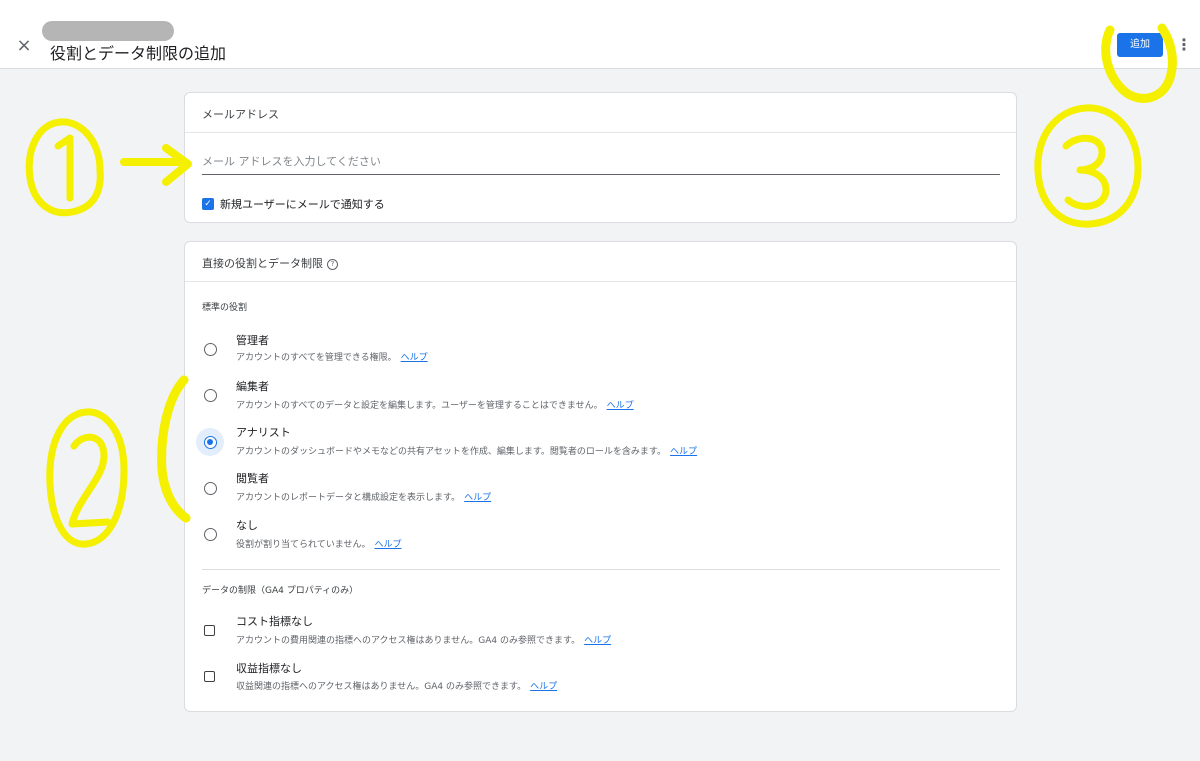 Image resolution: width=1200 pixels, height=761 pixels. I want to click on help-link-editor: ヘルプ, so click(620, 406).